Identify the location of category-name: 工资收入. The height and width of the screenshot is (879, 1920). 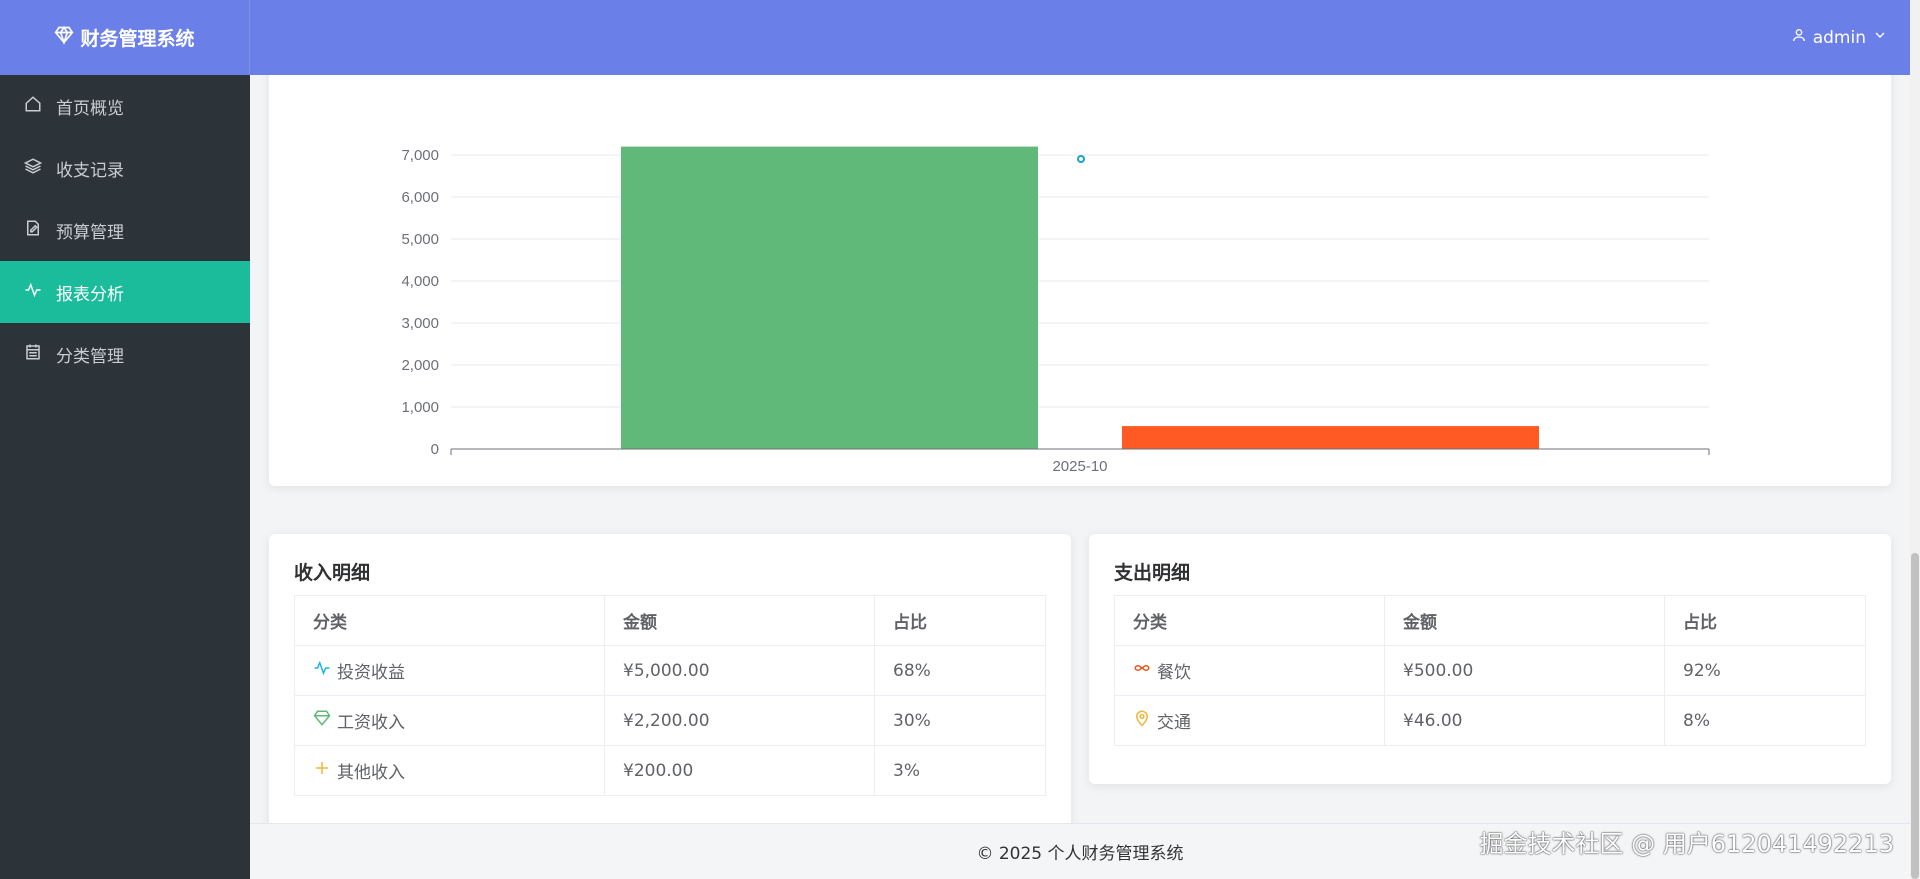
(371, 723).